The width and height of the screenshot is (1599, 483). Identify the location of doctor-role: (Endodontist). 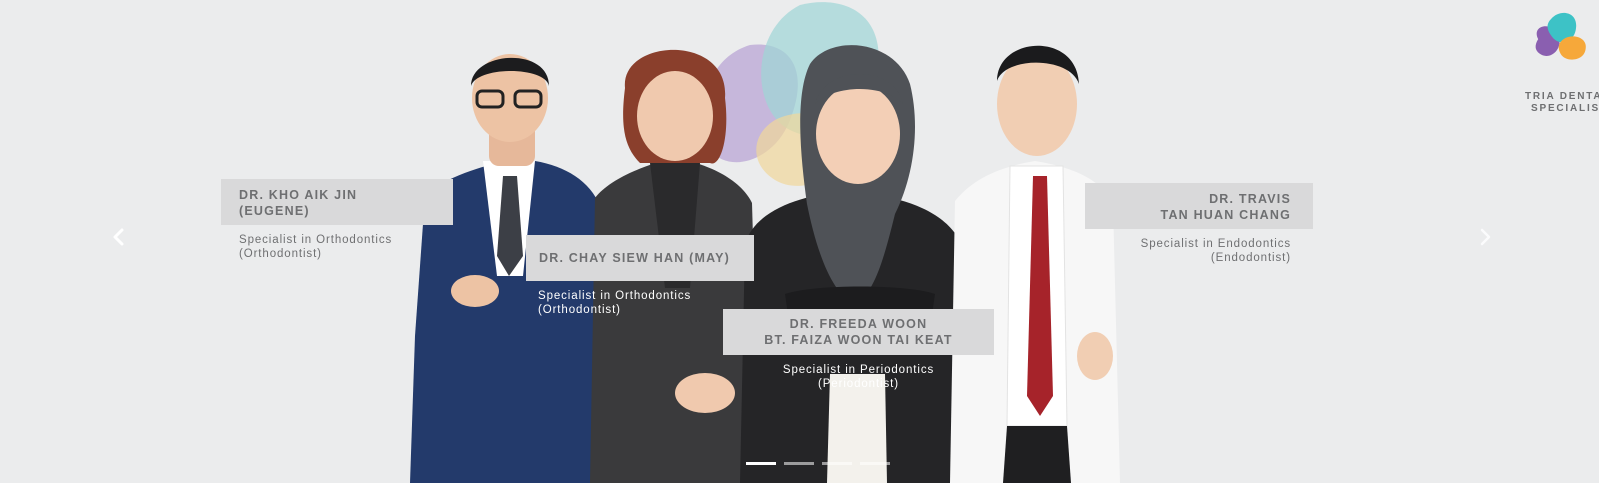
(1250, 258).